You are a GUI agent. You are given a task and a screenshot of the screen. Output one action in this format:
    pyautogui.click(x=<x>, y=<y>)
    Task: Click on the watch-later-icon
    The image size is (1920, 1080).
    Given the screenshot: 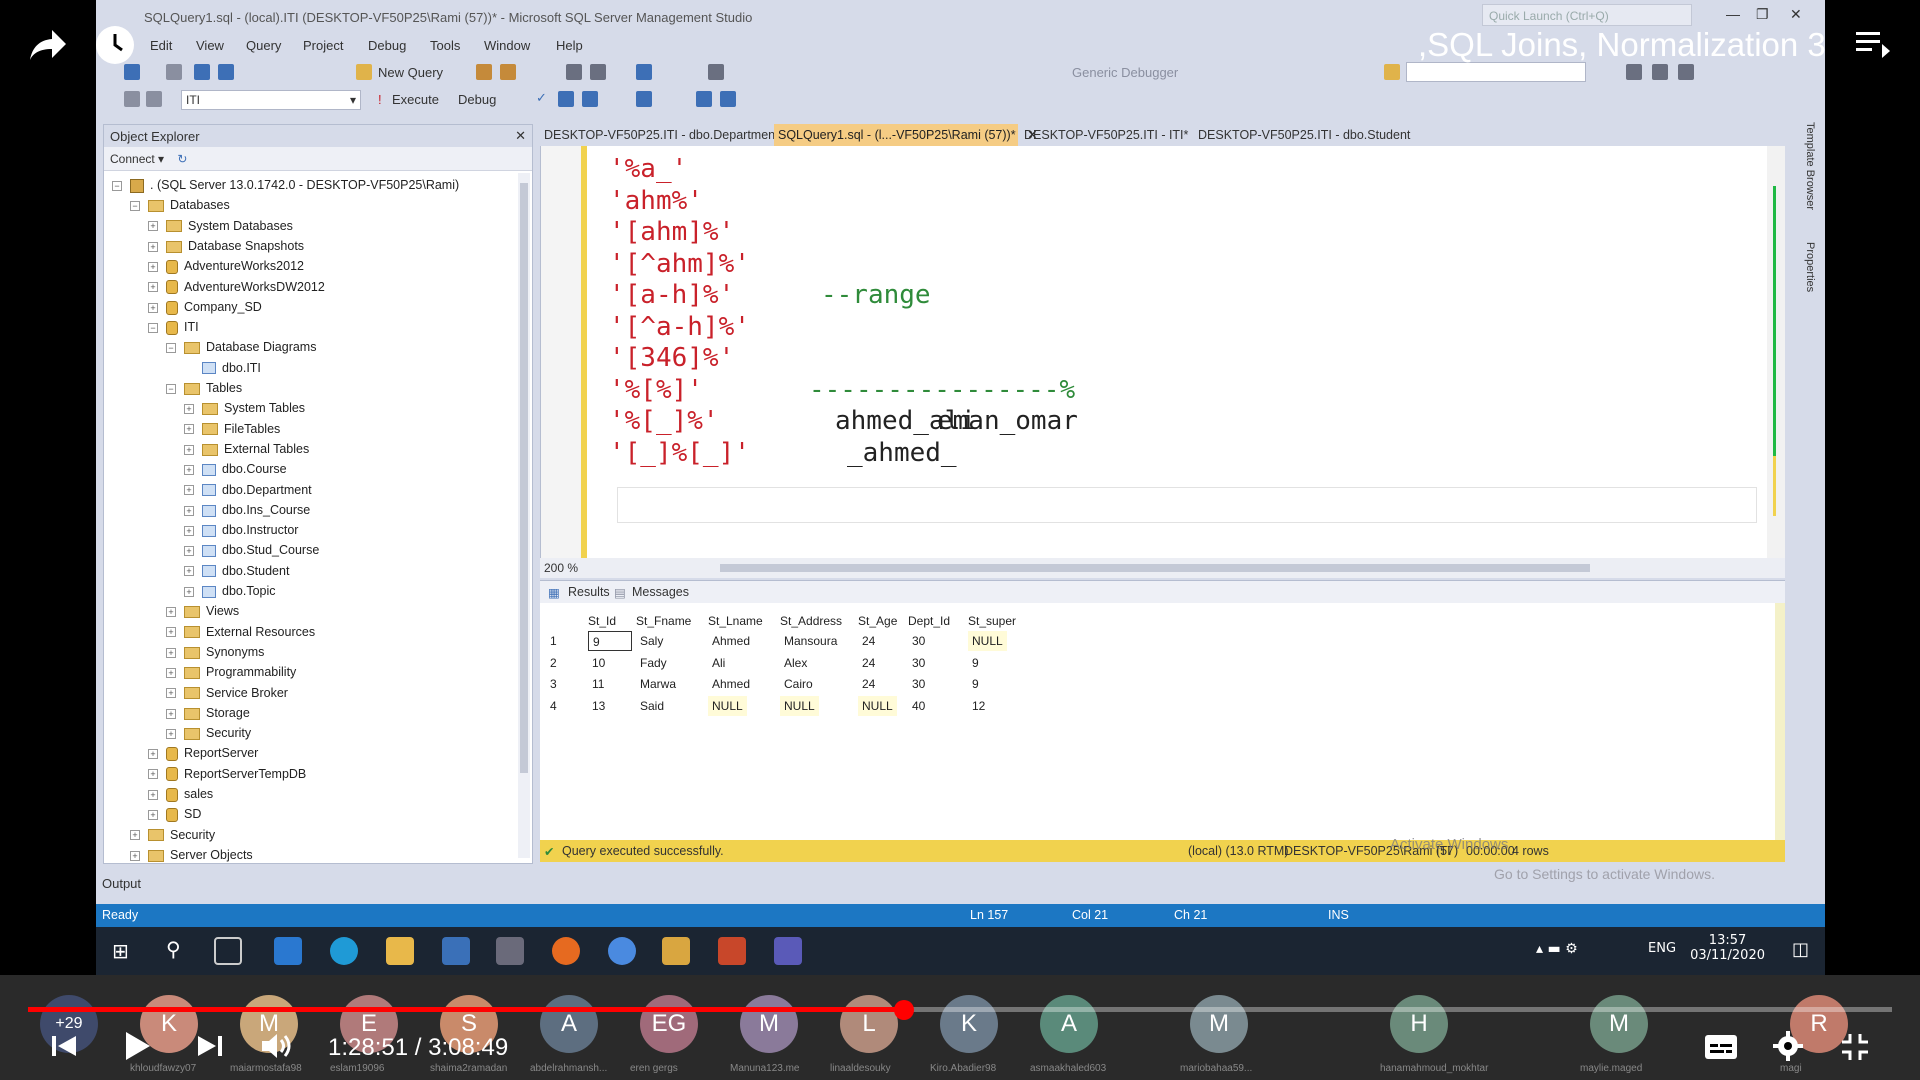 What is the action you would take?
    pyautogui.click(x=115, y=45)
    